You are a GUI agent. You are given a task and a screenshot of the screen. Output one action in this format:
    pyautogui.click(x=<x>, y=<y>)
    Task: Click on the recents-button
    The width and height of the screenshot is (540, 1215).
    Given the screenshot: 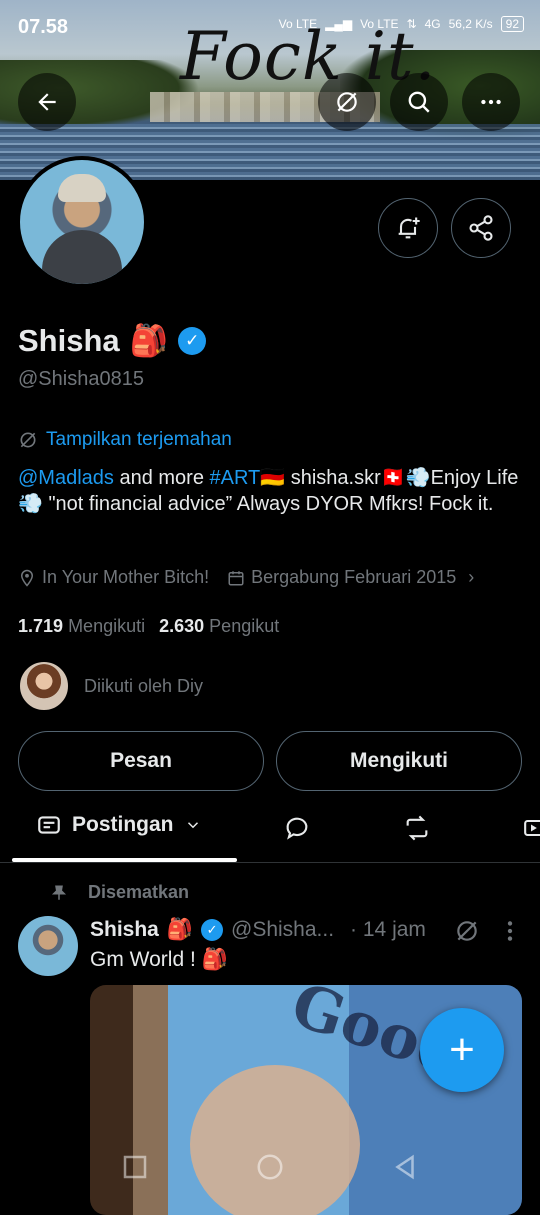 What is the action you would take?
    pyautogui.click(x=135, y=1169)
    